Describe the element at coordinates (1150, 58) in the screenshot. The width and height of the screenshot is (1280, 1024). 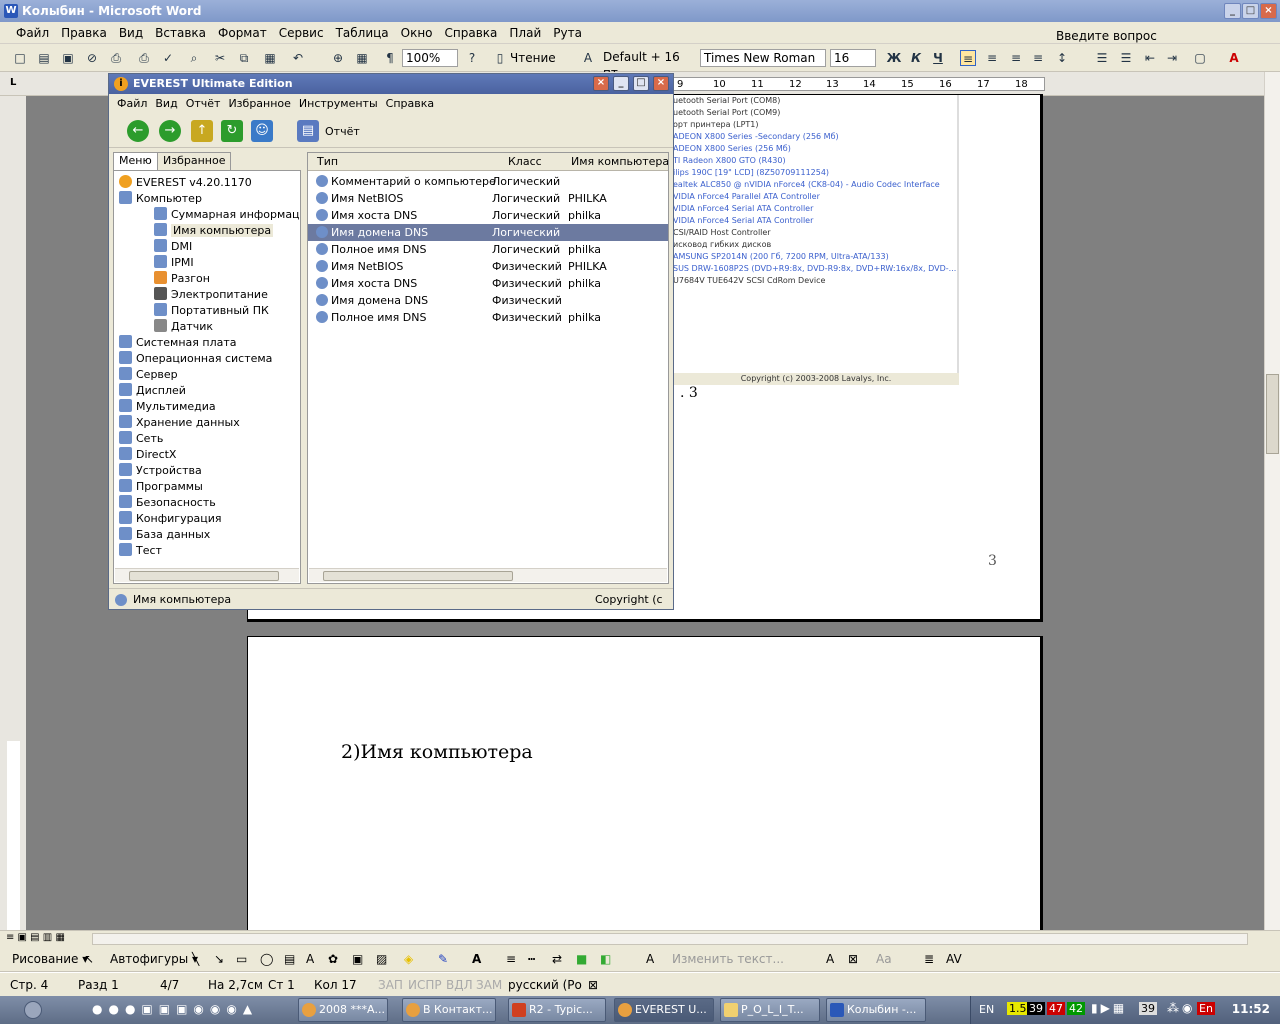
I see `decrease-indent-icon: ⇤` at that location.